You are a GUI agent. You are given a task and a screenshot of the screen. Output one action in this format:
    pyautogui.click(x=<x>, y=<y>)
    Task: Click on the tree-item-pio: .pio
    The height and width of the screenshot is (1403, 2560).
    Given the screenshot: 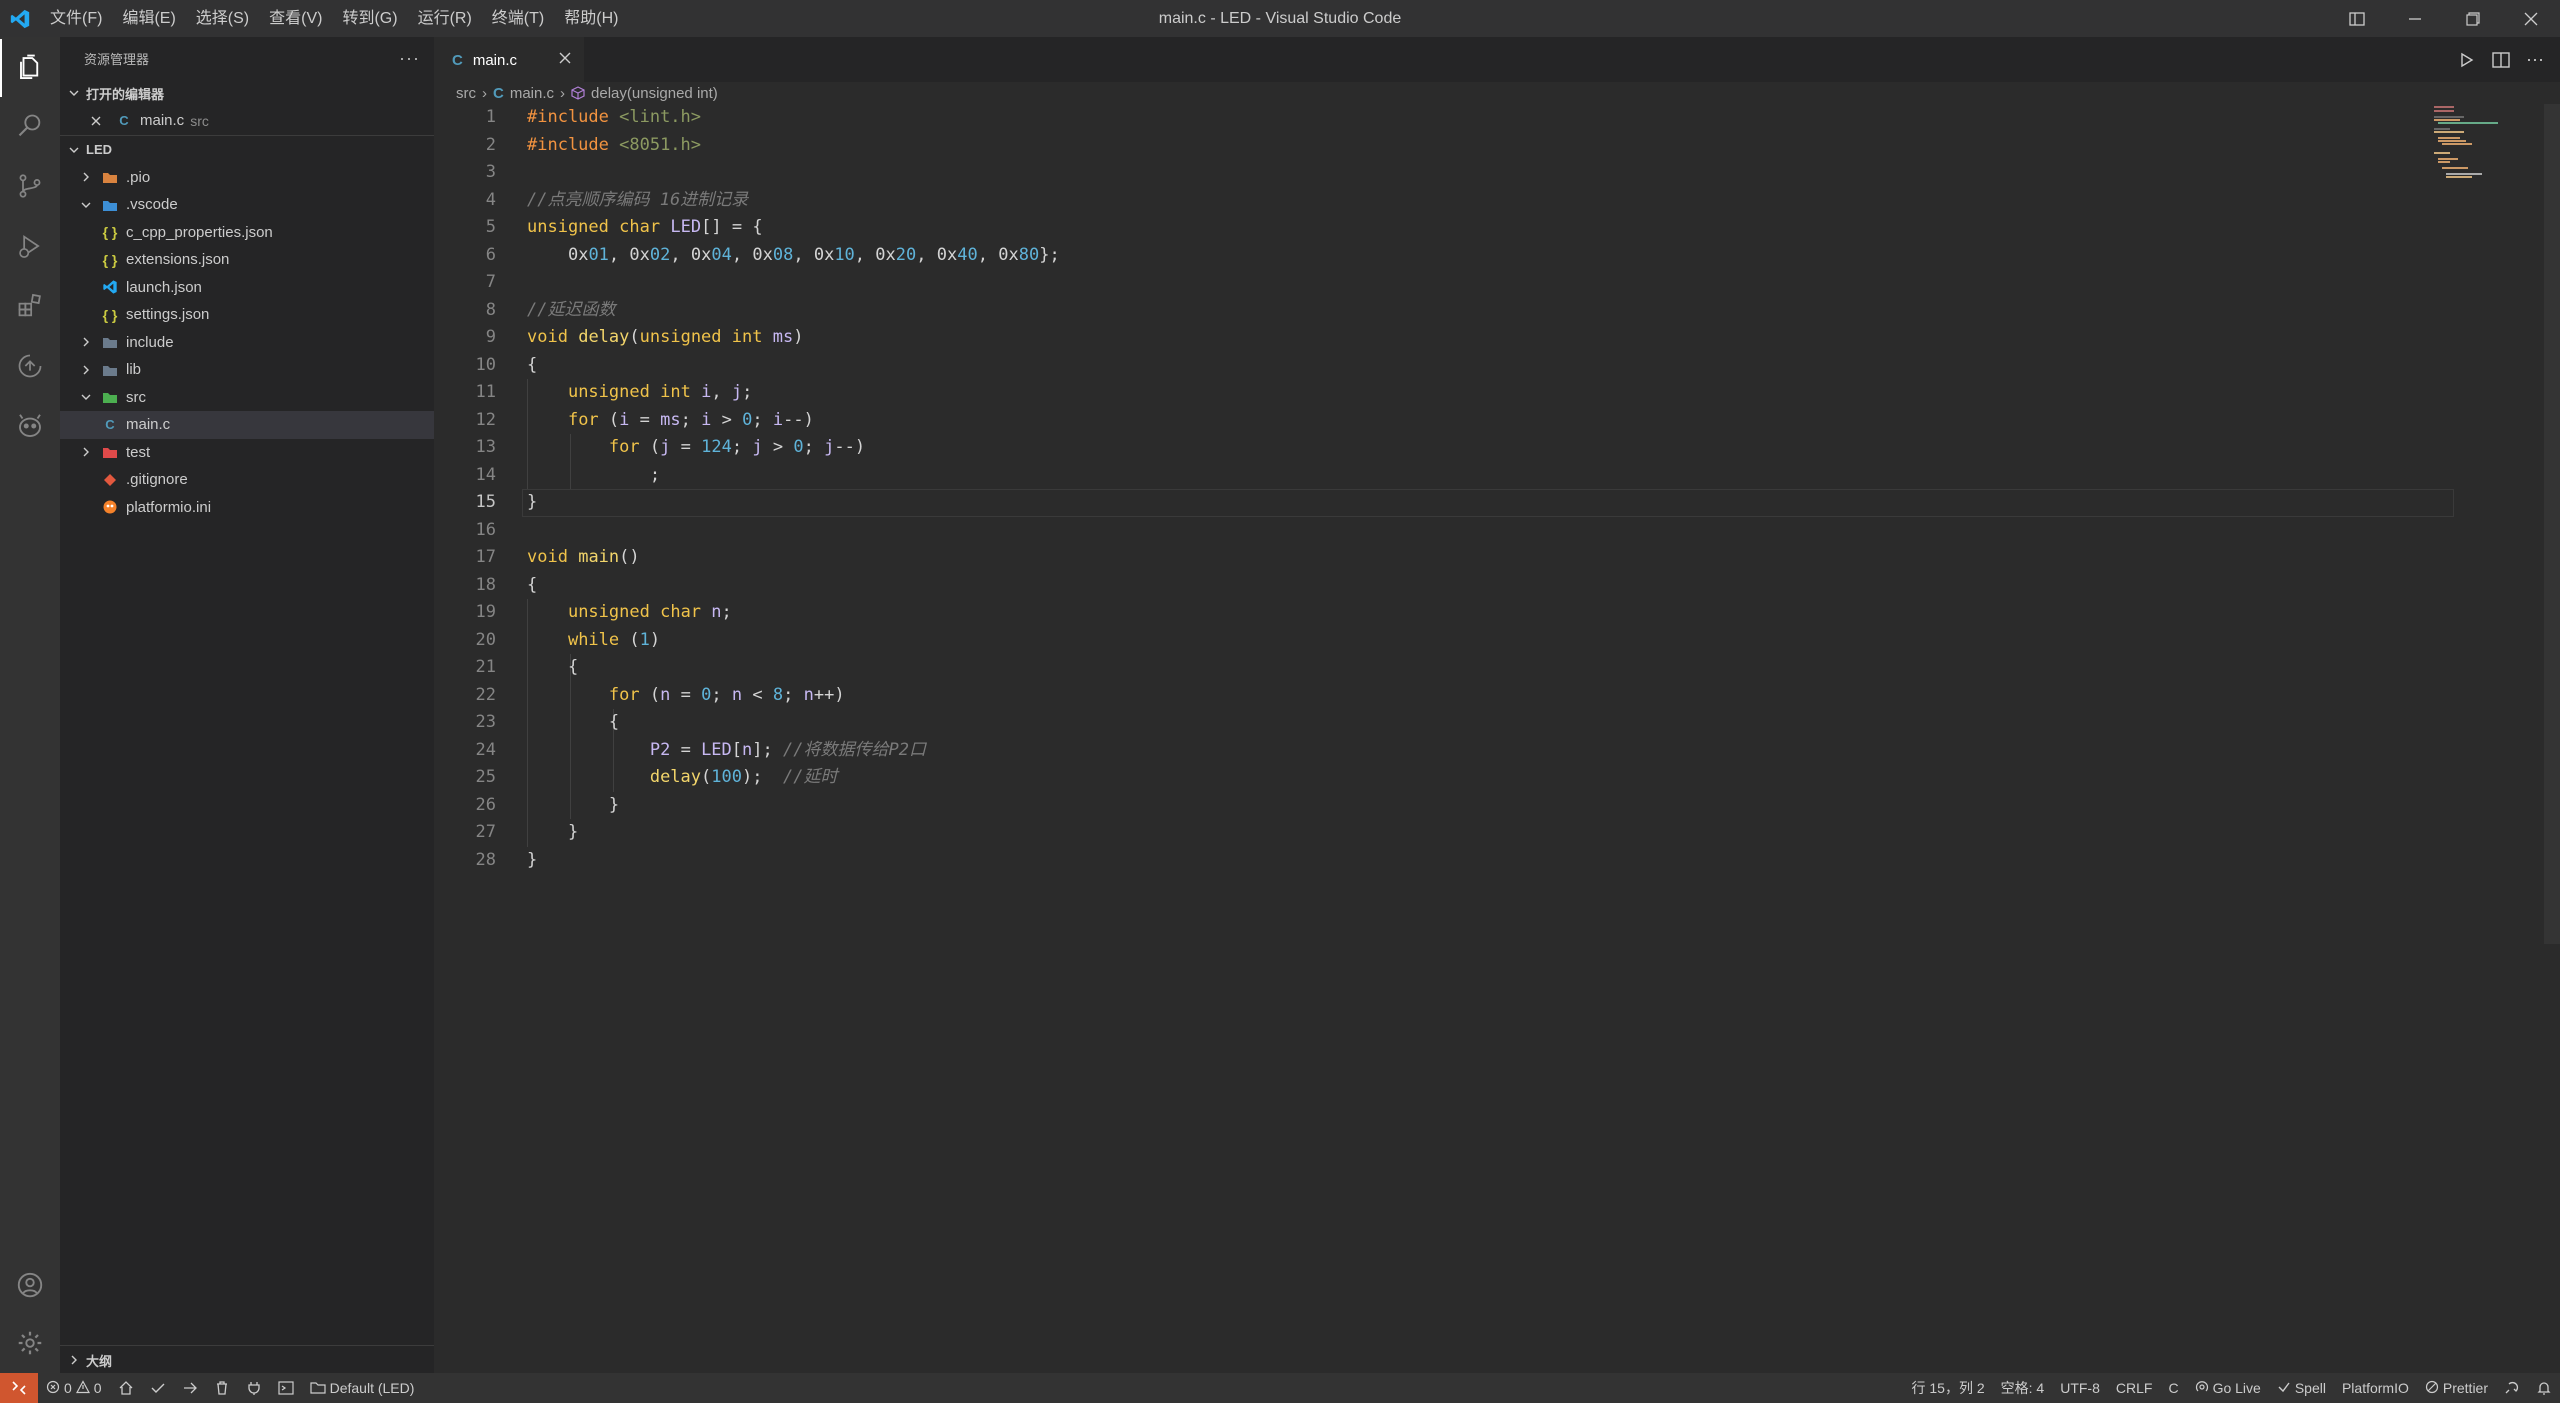 What is the action you would take?
    pyautogui.click(x=247, y=178)
    